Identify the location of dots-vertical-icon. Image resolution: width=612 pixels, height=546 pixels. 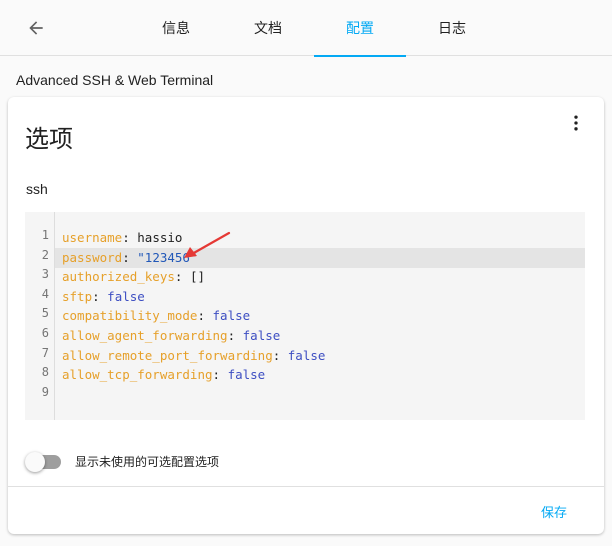
(576, 123).